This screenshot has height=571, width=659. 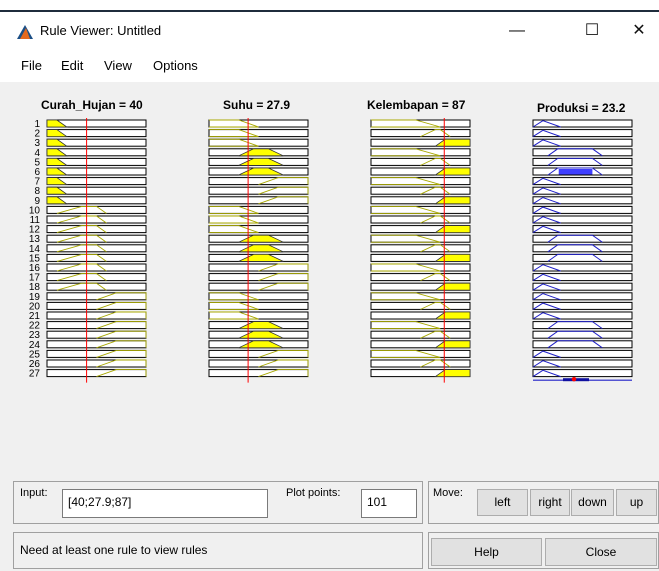 I want to click on window-title: Rule Viewer: Untitled, so click(x=101, y=30).